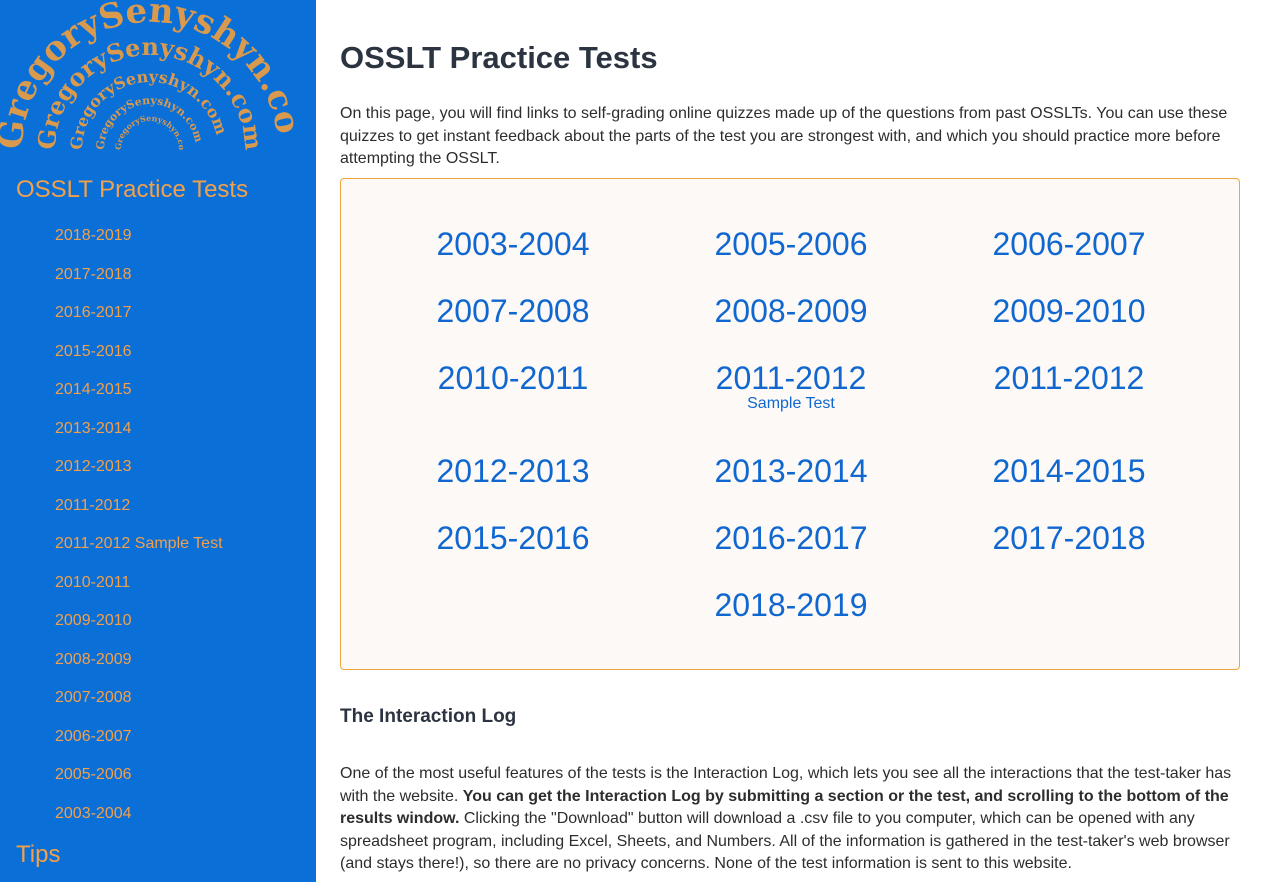 The width and height of the screenshot is (1265, 882). What do you see at coordinates (93, 697) in the screenshot?
I see `sidebar-link: 2007-2008` at bounding box center [93, 697].